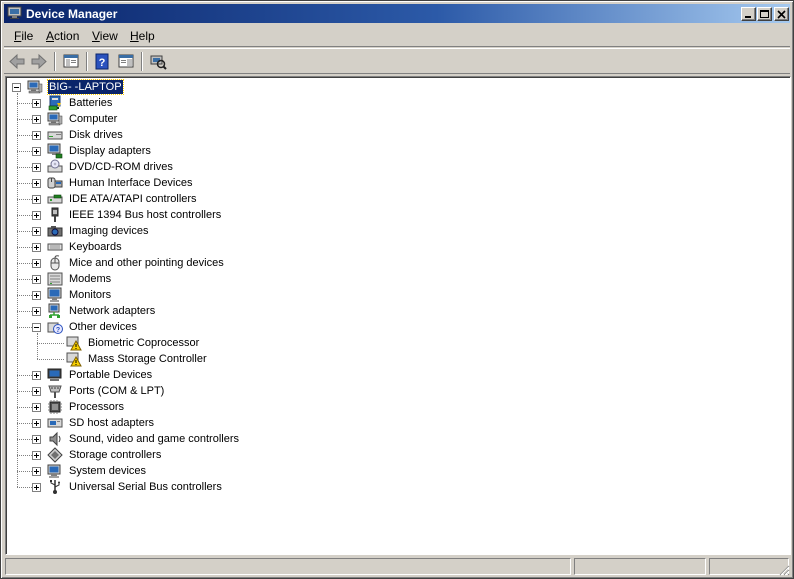  I want to click on tree-category-label: Ports (COM & LPT), so click(117, 391).